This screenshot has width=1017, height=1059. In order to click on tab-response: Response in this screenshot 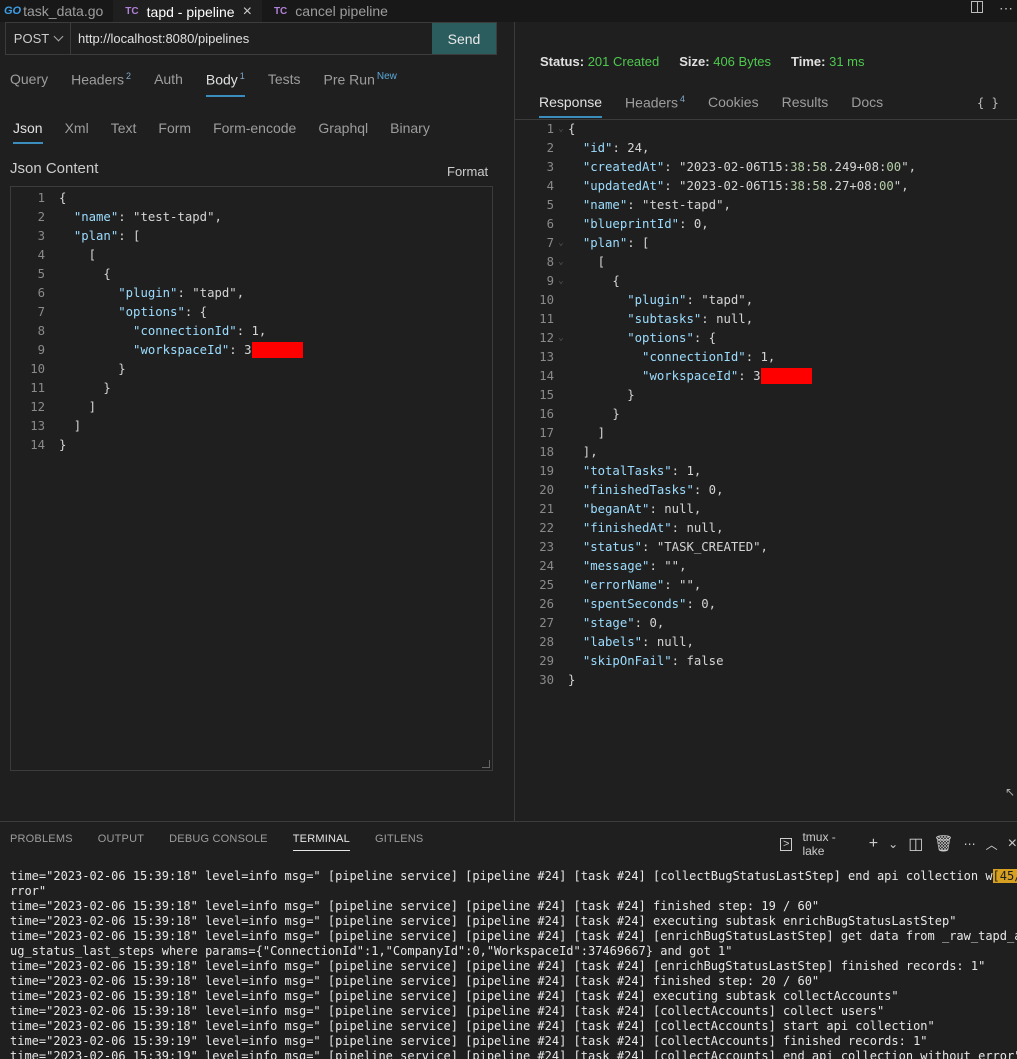, I will do `click(571, 106)`.